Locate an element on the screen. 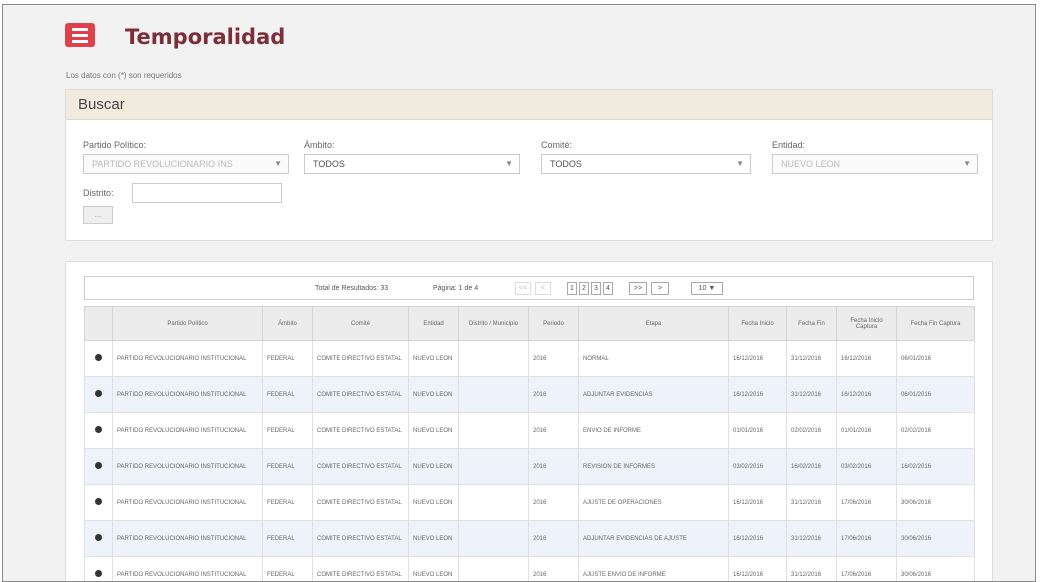 The height and width of the screenshot is (582, 1042). ambito-select: TODOS ▼ is located at coordinates (412, 164).